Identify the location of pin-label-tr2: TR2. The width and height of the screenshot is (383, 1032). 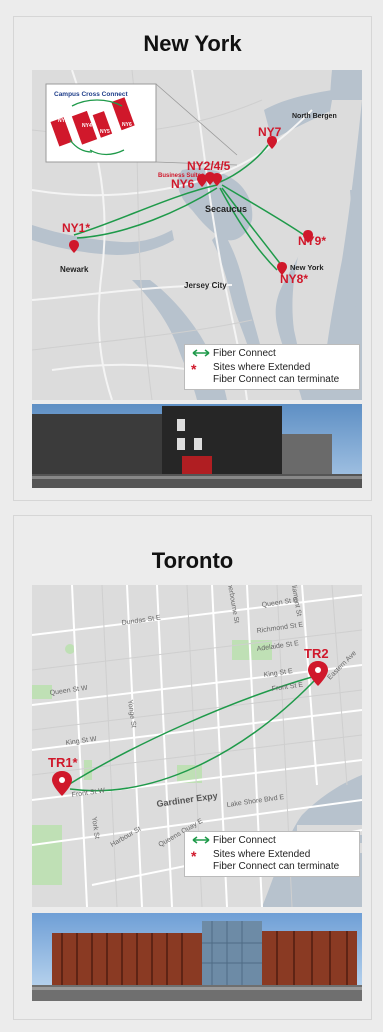
(316, 653).